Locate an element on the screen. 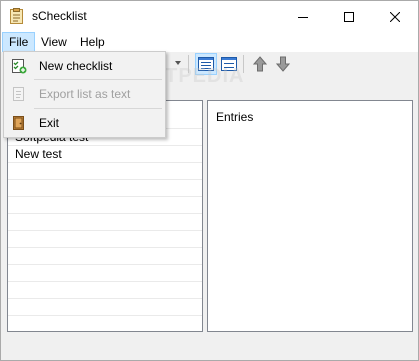 The height and width of the screenshot is (361, 419). maximize-icon is located at coordinates (349, 16).